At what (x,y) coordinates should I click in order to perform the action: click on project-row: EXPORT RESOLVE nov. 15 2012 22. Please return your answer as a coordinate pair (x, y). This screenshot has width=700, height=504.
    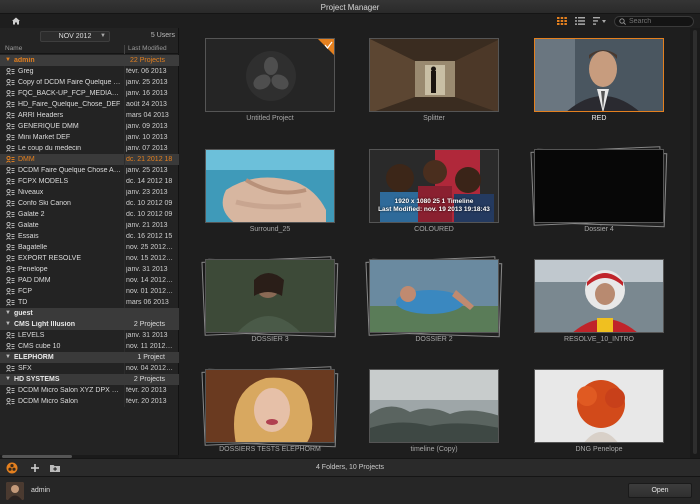
    Looking at the image, I should click on (89, 258).